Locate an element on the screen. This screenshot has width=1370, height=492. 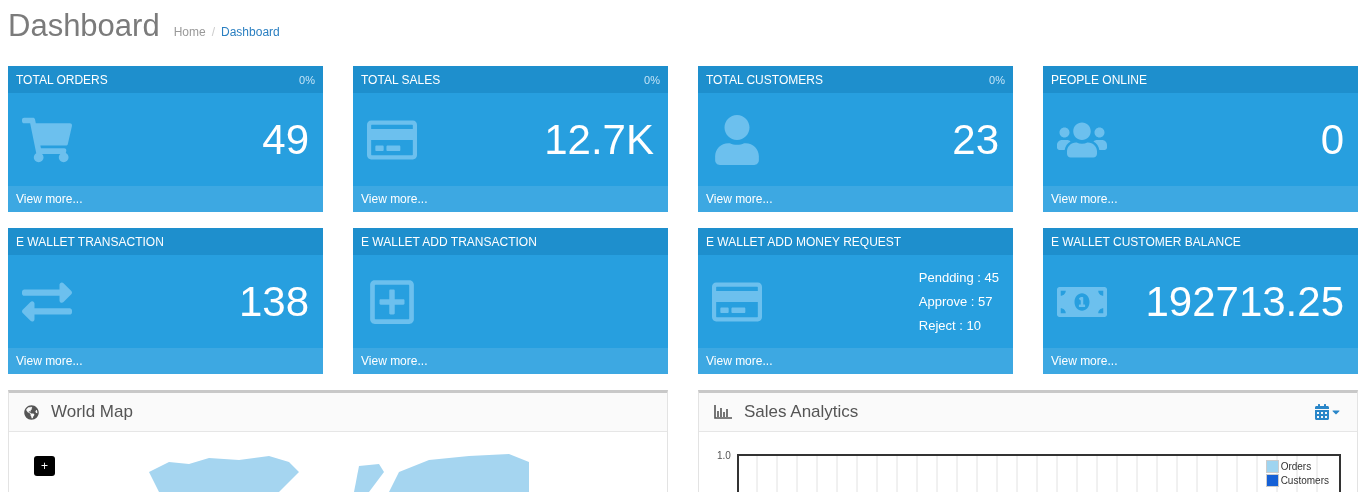
legend-label: Customers is located at coordinates (1304, 480).